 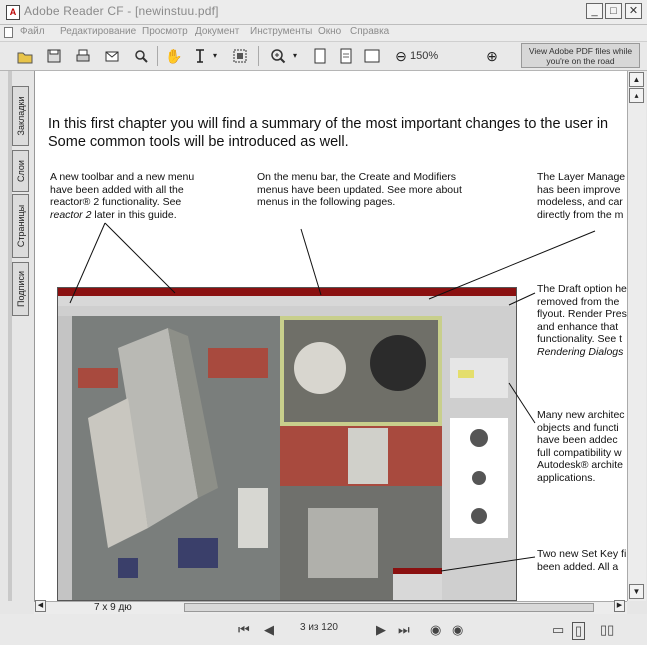 What do you see at coordinates (25, 56) in the screenshot?
I see `open-icon` at bounding box center [25, 56].